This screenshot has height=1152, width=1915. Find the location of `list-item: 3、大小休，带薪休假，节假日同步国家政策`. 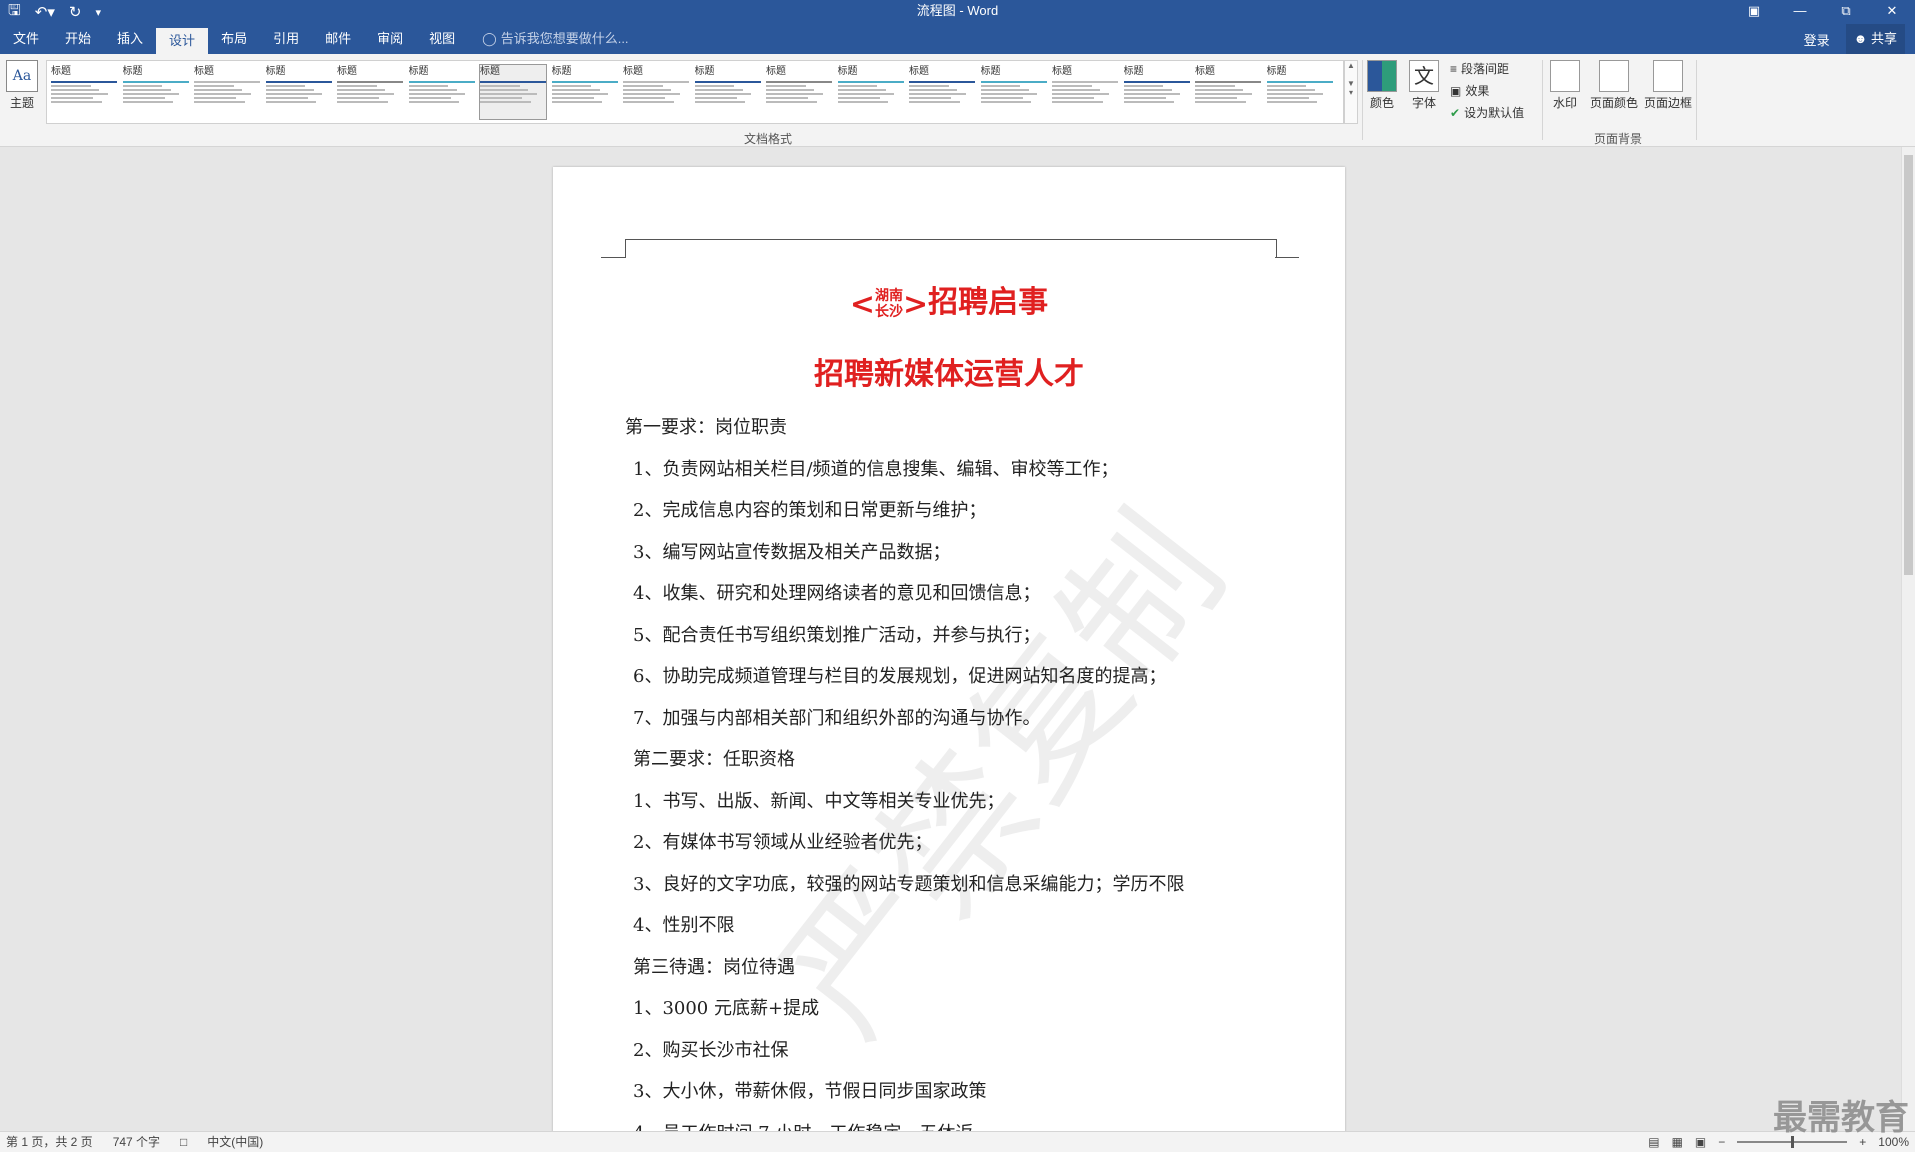

list-item: 3、大小休，带薪休假，节假日同步国家政策 is located at coordinates (810, 1091).